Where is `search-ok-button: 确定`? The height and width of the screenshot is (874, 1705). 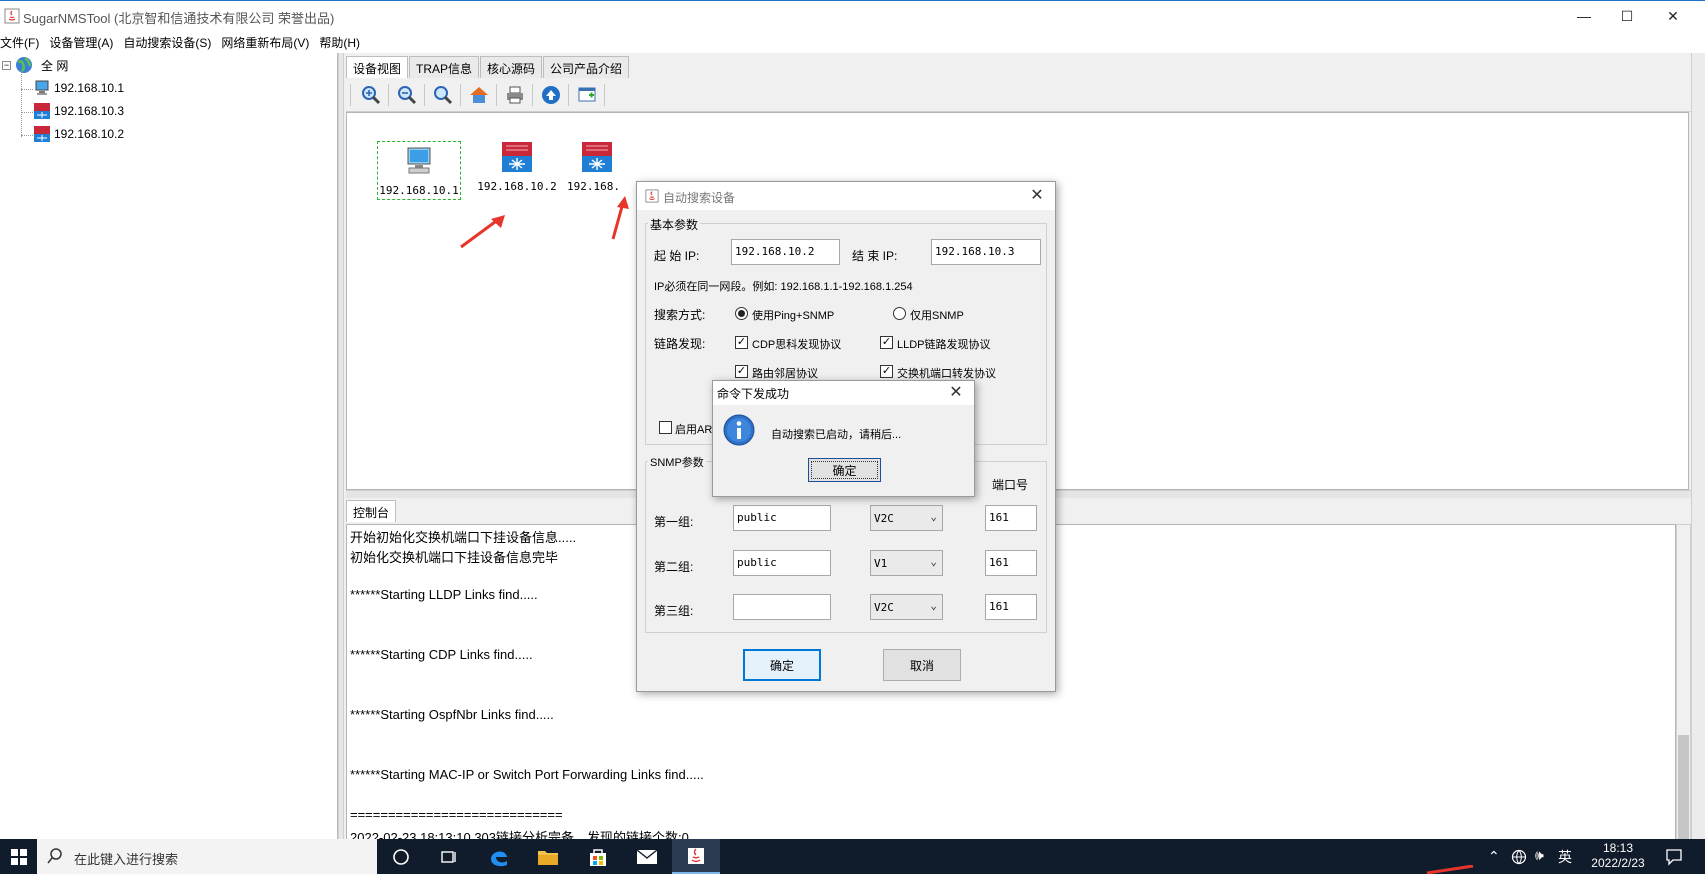
search-ok-button: 确定 is located at coordinates (782, 665).